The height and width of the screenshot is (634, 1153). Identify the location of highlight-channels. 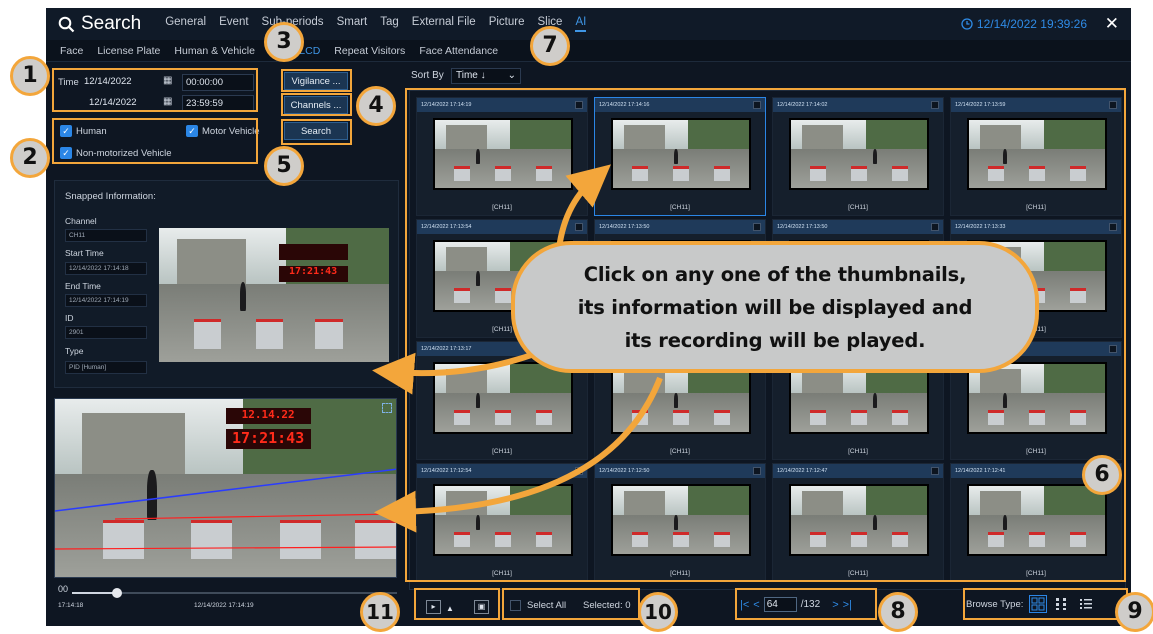
(316, 104).